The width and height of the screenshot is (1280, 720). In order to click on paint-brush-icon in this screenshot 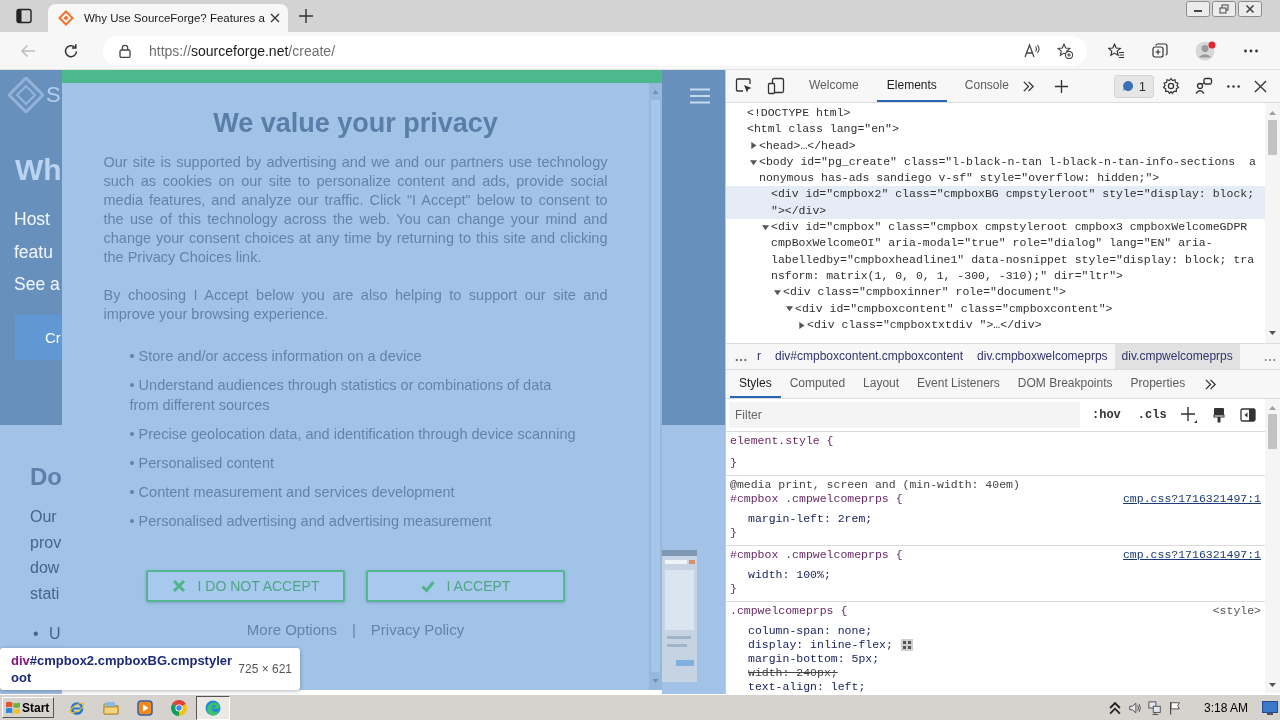, I will do `click(1218, 415)`.